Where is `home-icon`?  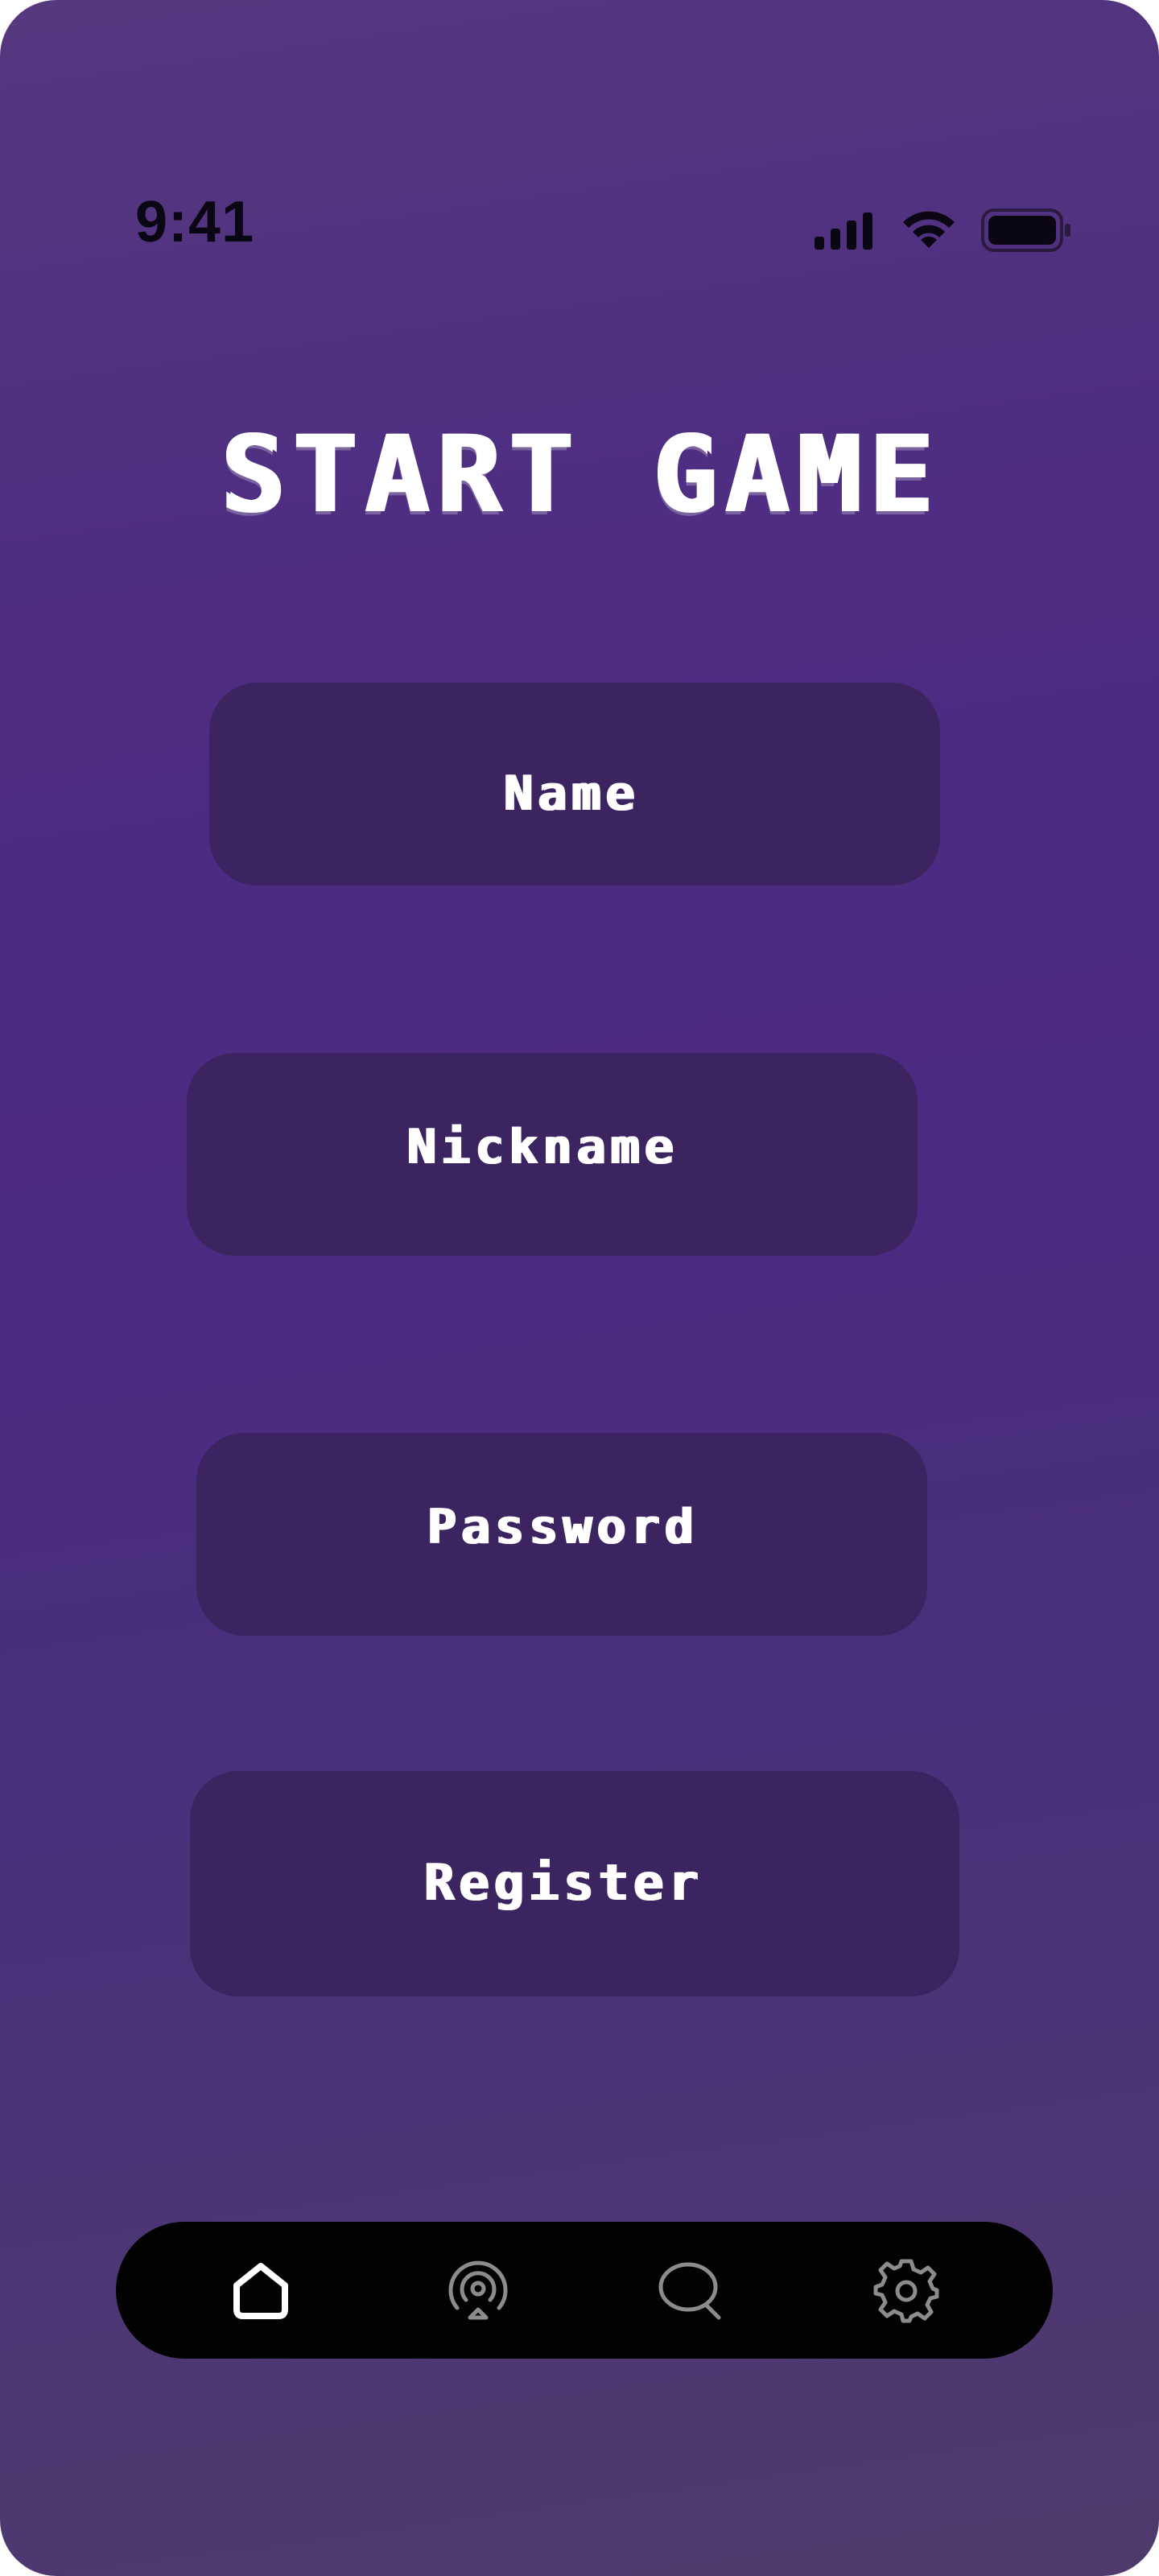 home-icon is located at coordinates (260, 2291).